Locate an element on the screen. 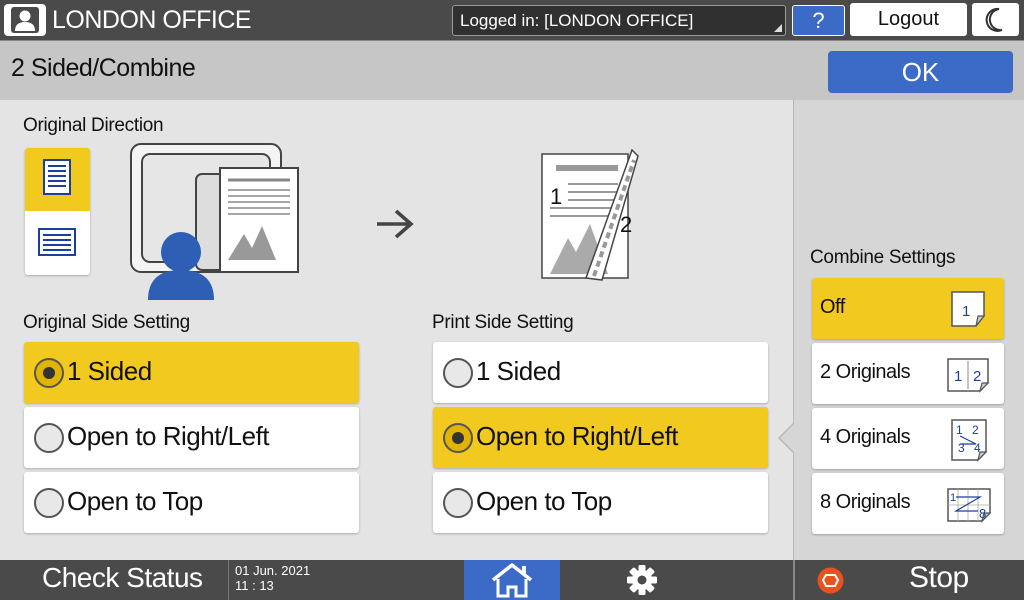 The image size is (1024, 600). combine-option-label: Off is located at coordinates (832, 307).